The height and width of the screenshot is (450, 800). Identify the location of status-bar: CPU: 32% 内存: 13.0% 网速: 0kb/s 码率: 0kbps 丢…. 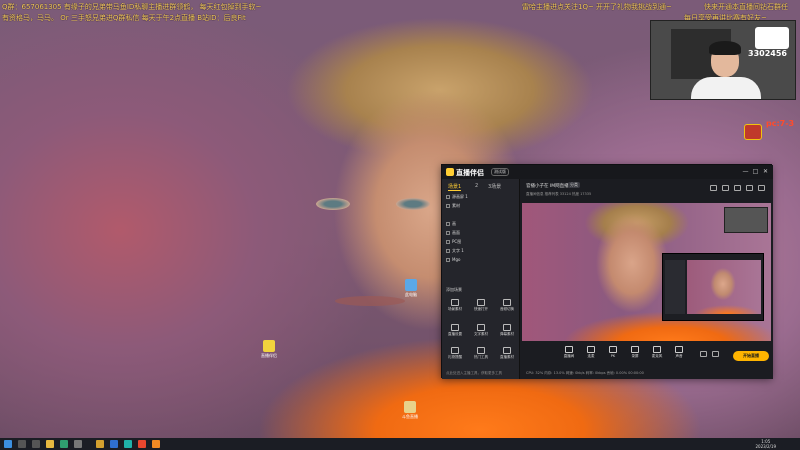
(585, 373).